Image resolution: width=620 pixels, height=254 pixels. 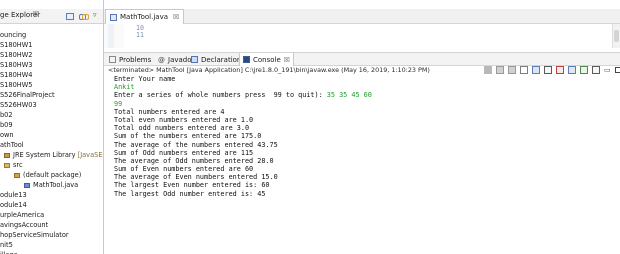 I want to click on open-console-icon, so click(x=596, y=69).